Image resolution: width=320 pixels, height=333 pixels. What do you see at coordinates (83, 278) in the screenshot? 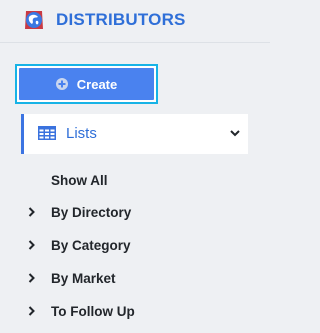
I see `nav-item-label: By Market` at bounding box center [83, 278].